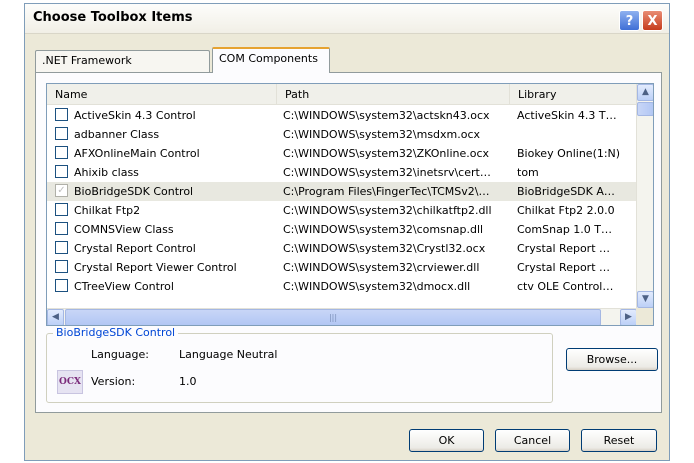 This screenshot has height=463, width=694. What do you see at coordinates (107, 210) in the screenshot?
I see `row-name: Chilkat Ftp2` at bounding box center [107, 210].